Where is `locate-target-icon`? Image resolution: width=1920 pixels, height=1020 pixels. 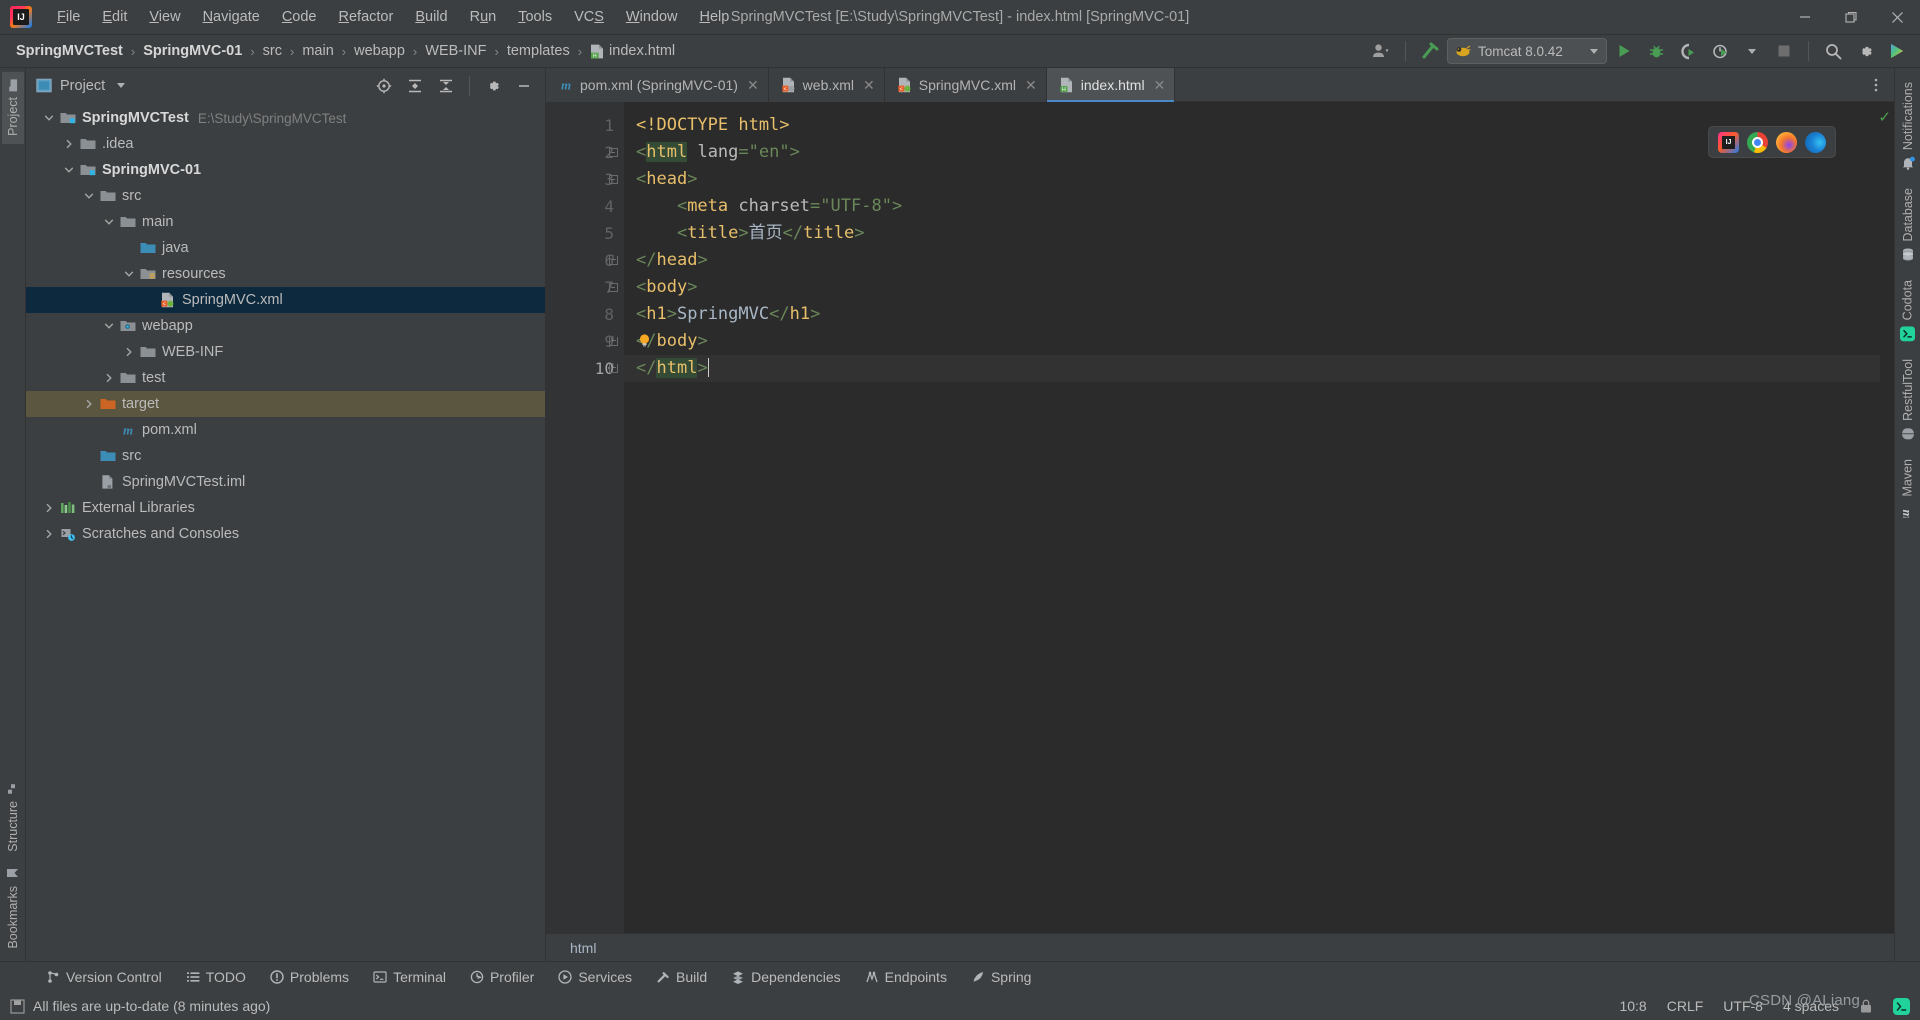 locate-target-icon is located at coordinates (384, 86).